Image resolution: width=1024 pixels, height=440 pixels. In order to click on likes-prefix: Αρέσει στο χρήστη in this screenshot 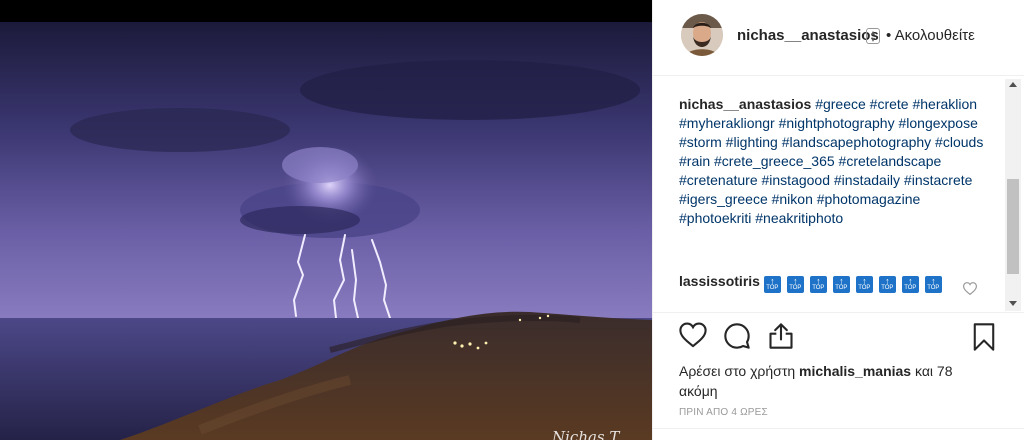, I will do `click(737, 371)`.